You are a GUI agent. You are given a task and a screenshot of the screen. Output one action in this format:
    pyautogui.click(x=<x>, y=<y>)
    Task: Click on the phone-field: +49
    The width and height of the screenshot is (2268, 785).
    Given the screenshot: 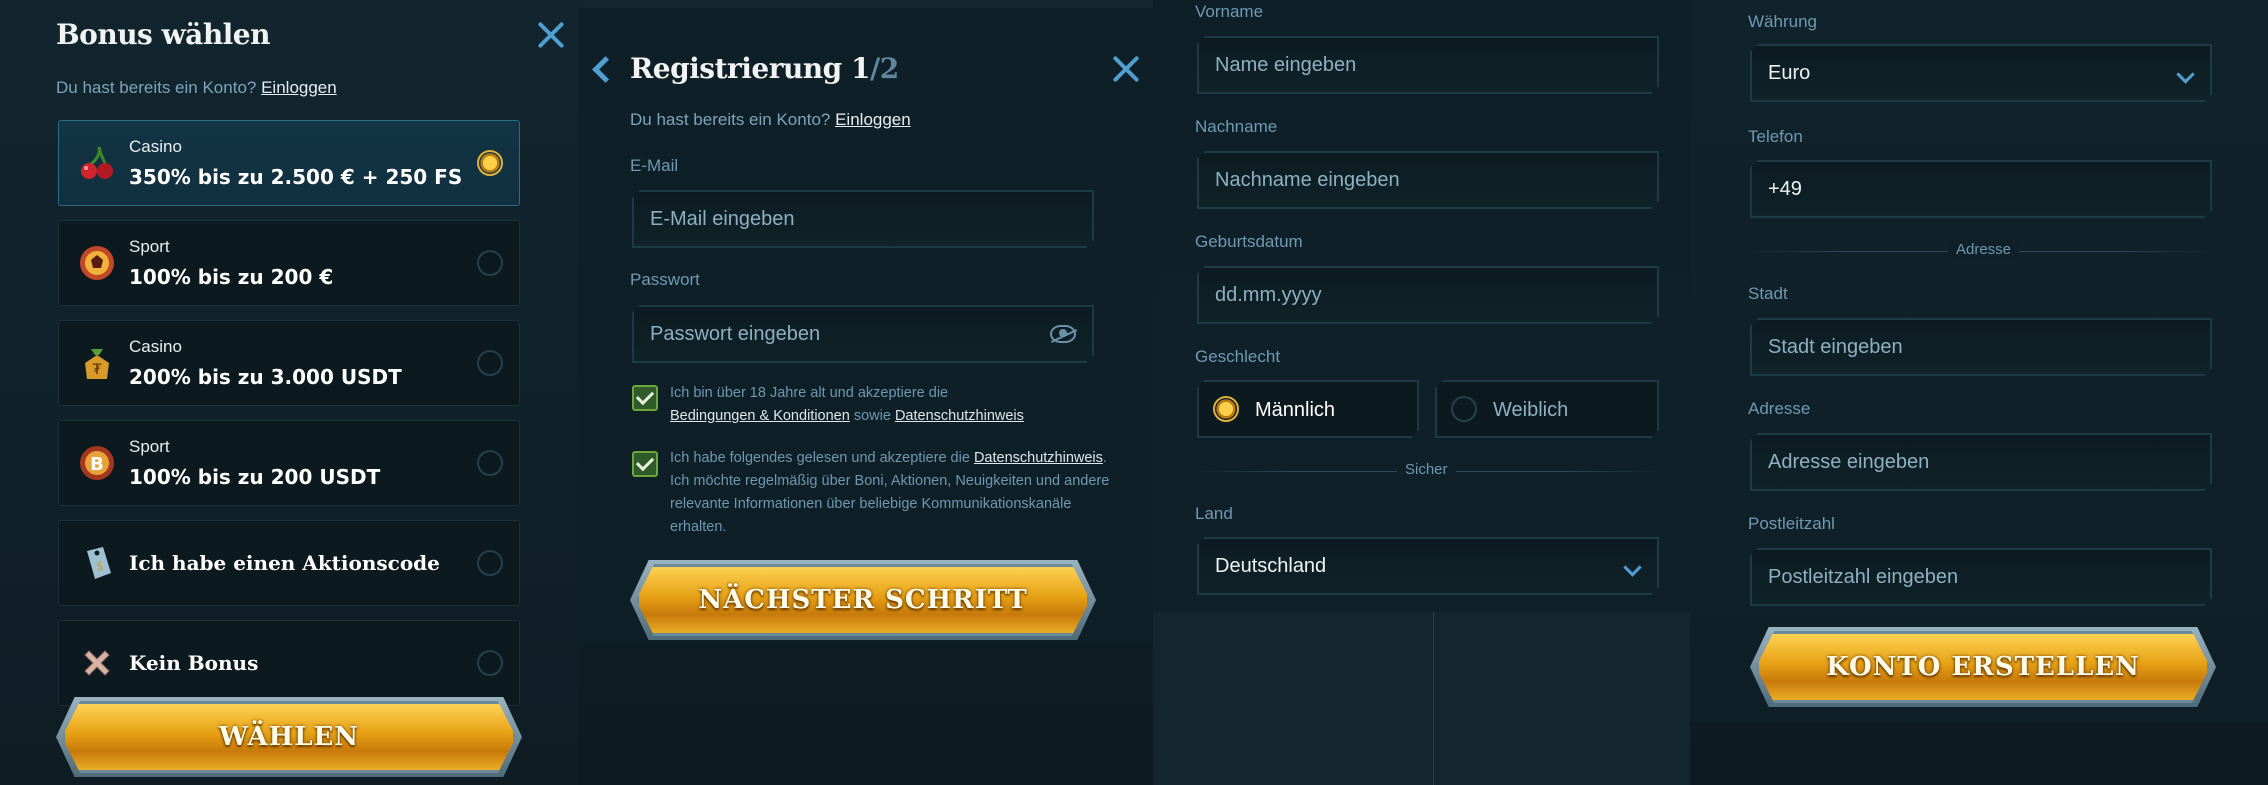 What is the action you would take?
    pyautogui.click(x=1981, y=189)
    